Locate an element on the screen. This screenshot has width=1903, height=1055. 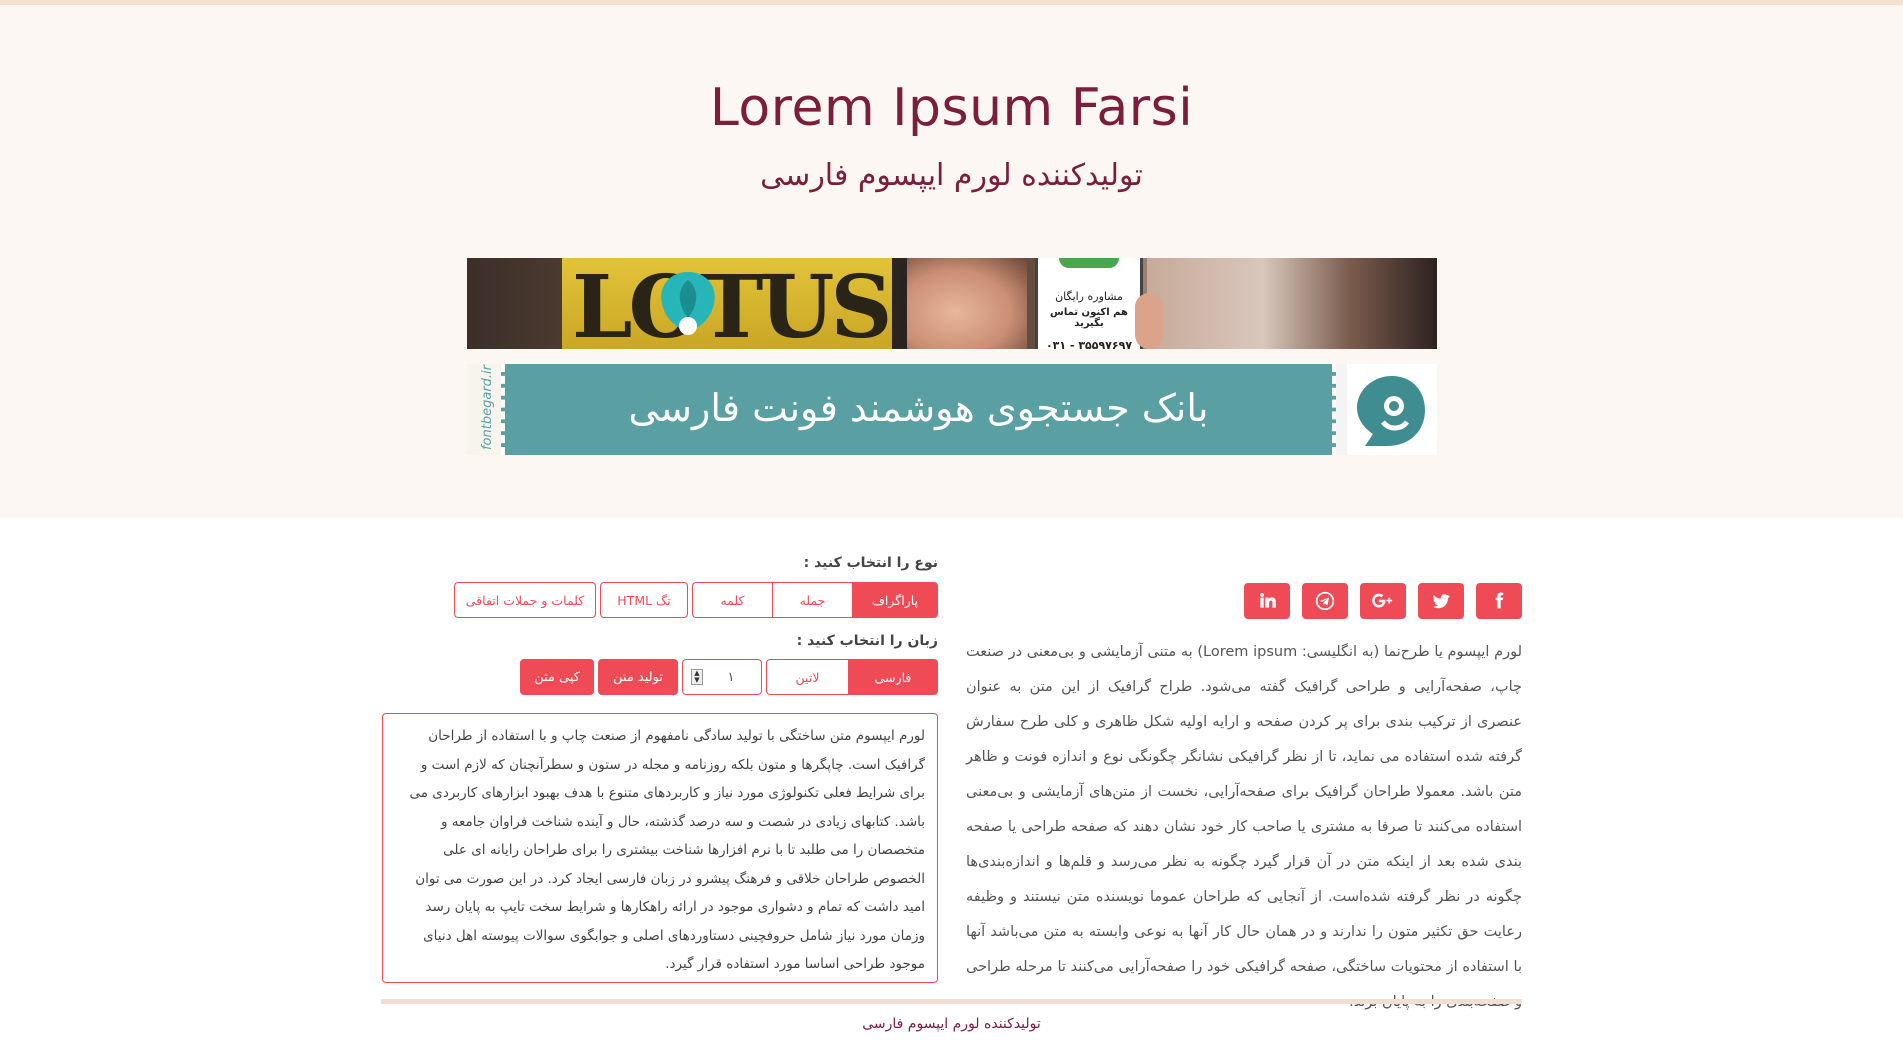
facebook-icon is located at coordinates (1499, 600).